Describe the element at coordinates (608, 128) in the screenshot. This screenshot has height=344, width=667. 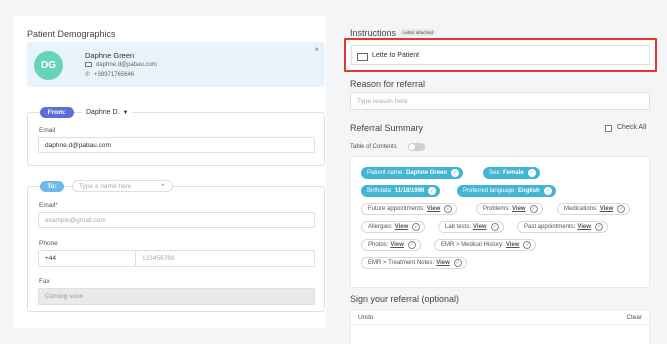
I see `check-all-checkbox` at that location.